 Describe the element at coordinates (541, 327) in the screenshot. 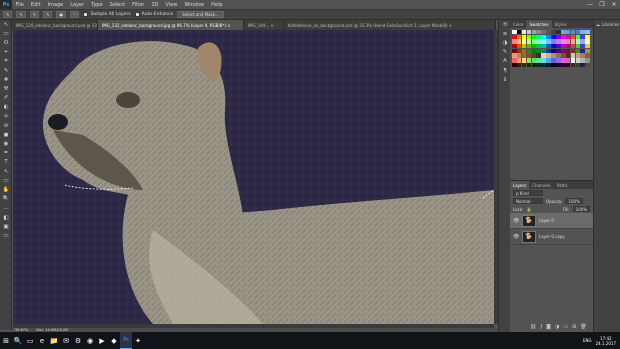

I see `fx-icon: ƒ` at that location.